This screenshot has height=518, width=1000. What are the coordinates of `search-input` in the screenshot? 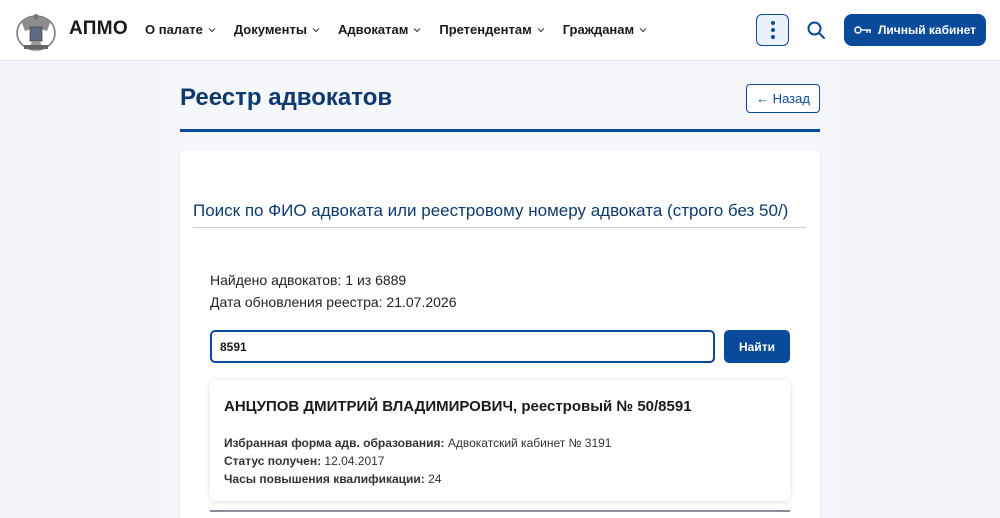 It's located at (462, 346).